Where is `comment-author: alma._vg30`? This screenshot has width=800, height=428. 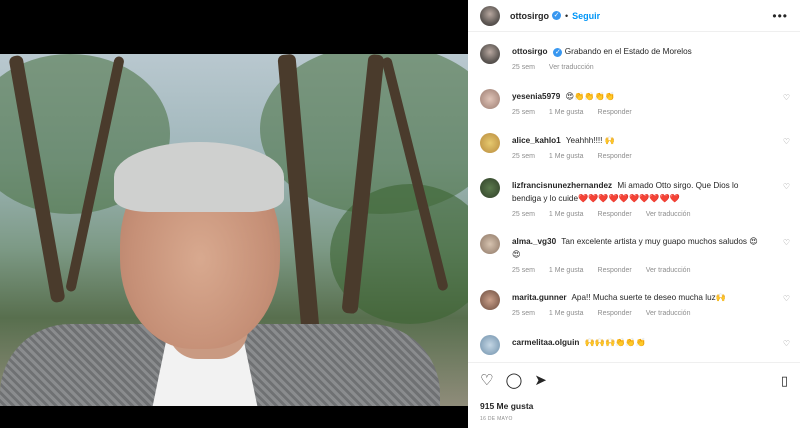 comment-author: alma._vg30 is located at coordinates (534, 241).